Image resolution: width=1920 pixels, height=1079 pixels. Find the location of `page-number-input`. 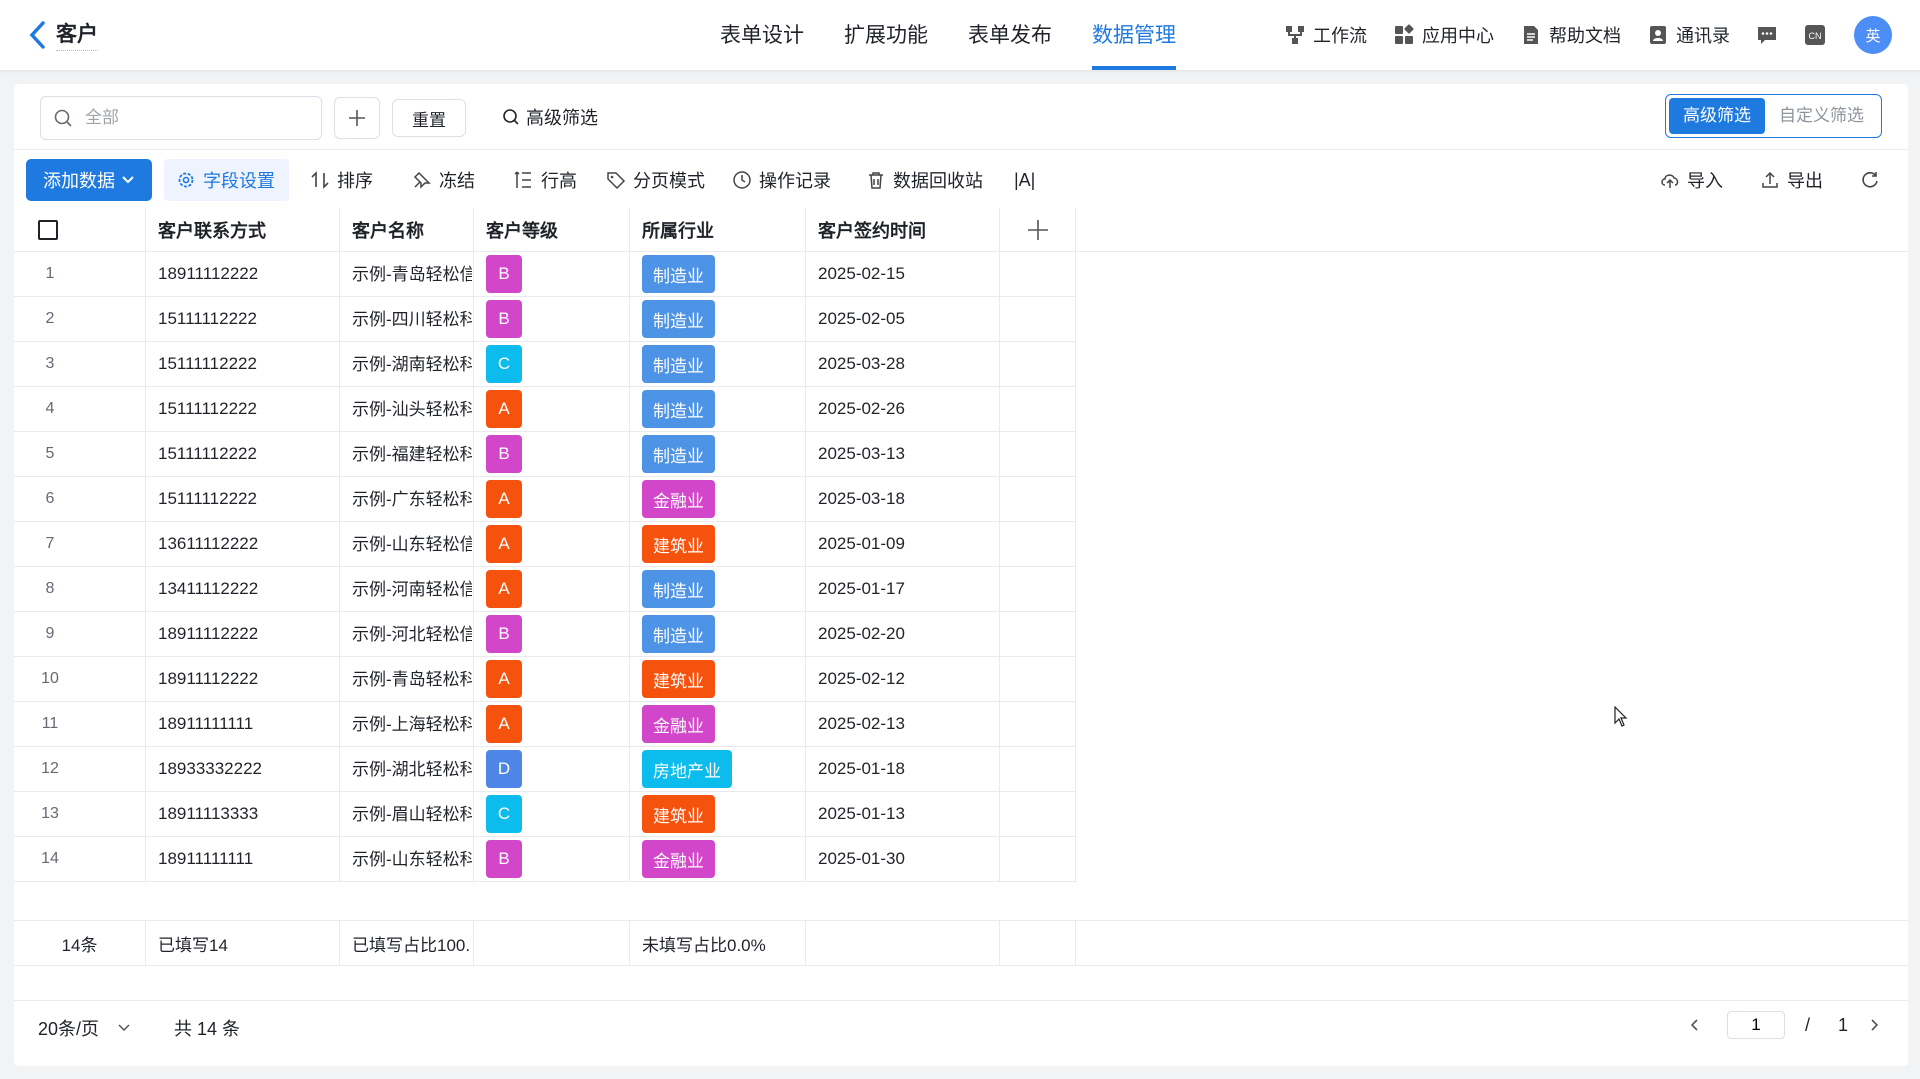

page-number-input is located at coordinates (1755, 1025).